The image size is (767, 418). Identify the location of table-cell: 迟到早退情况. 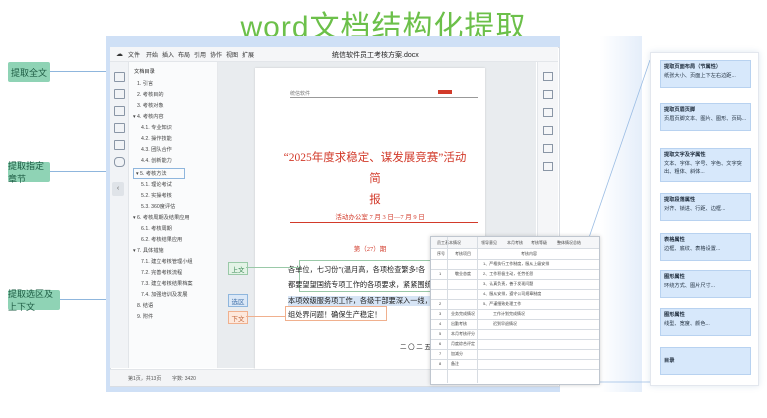
(505, 323).